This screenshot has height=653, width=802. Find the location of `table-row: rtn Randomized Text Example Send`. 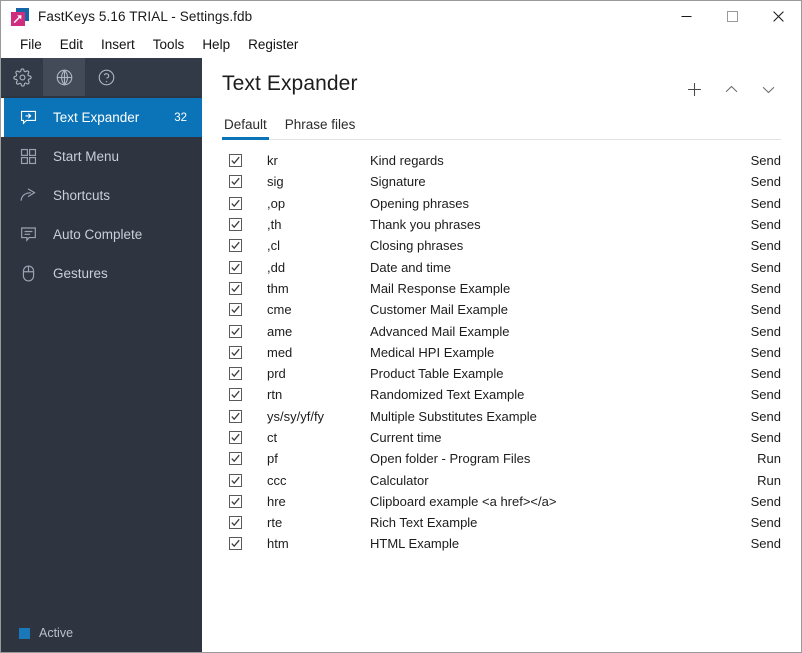

table-row: rtn Randomized Text Example Send is located at coordinates (501, 394).